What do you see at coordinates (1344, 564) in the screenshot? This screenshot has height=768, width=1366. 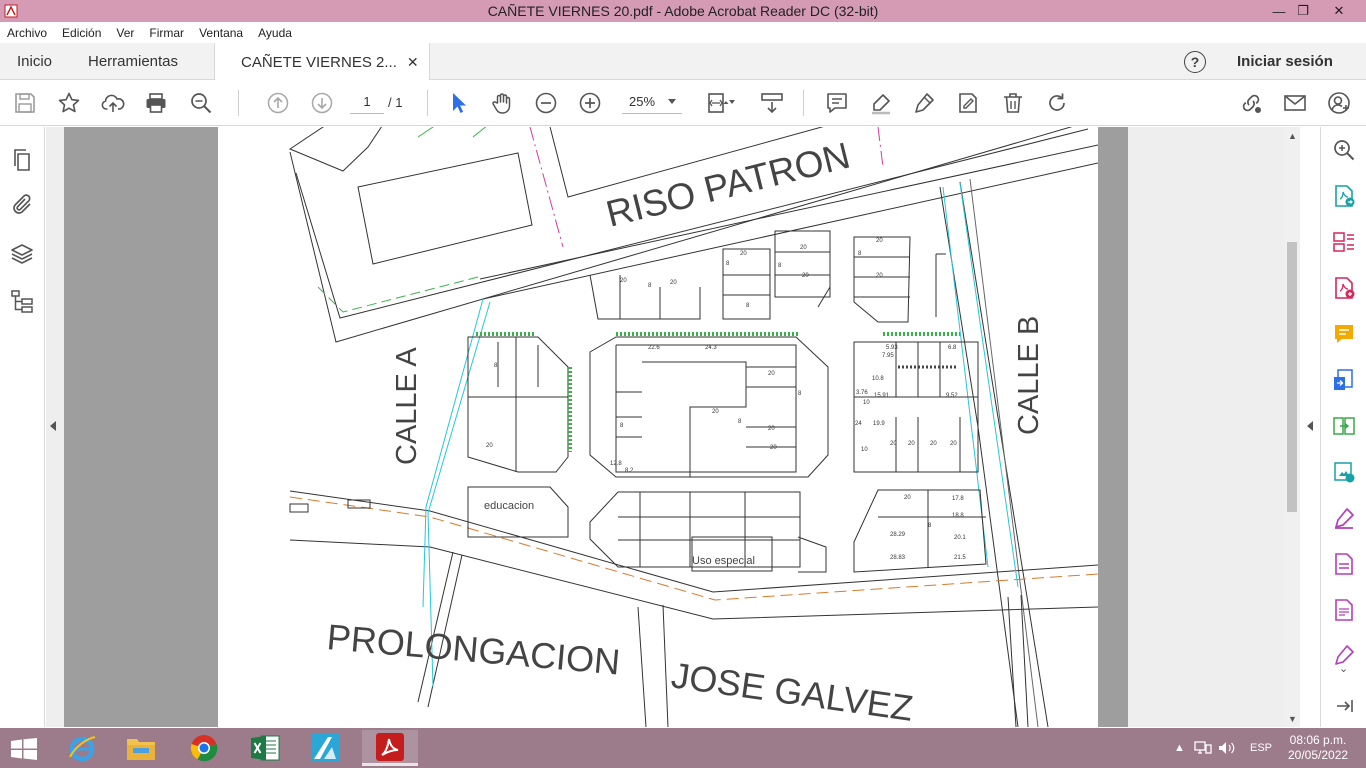 I see `document-form-icon` at bounding box center [1344, 564].